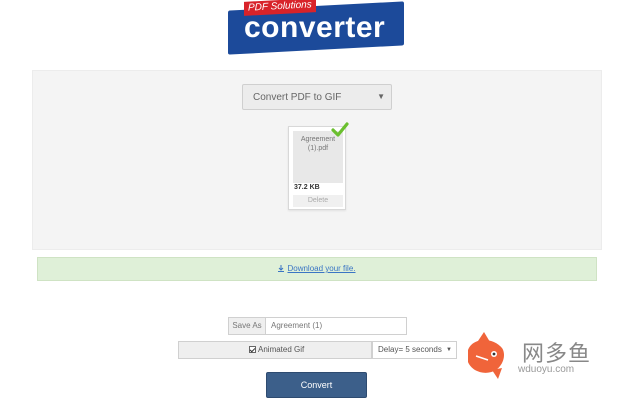 Image resolution: width=640 pixels, height=400 pixels. I want to click on file-card: Agreement (1).pdf 37.2 KB Delete, so click(317, 168).